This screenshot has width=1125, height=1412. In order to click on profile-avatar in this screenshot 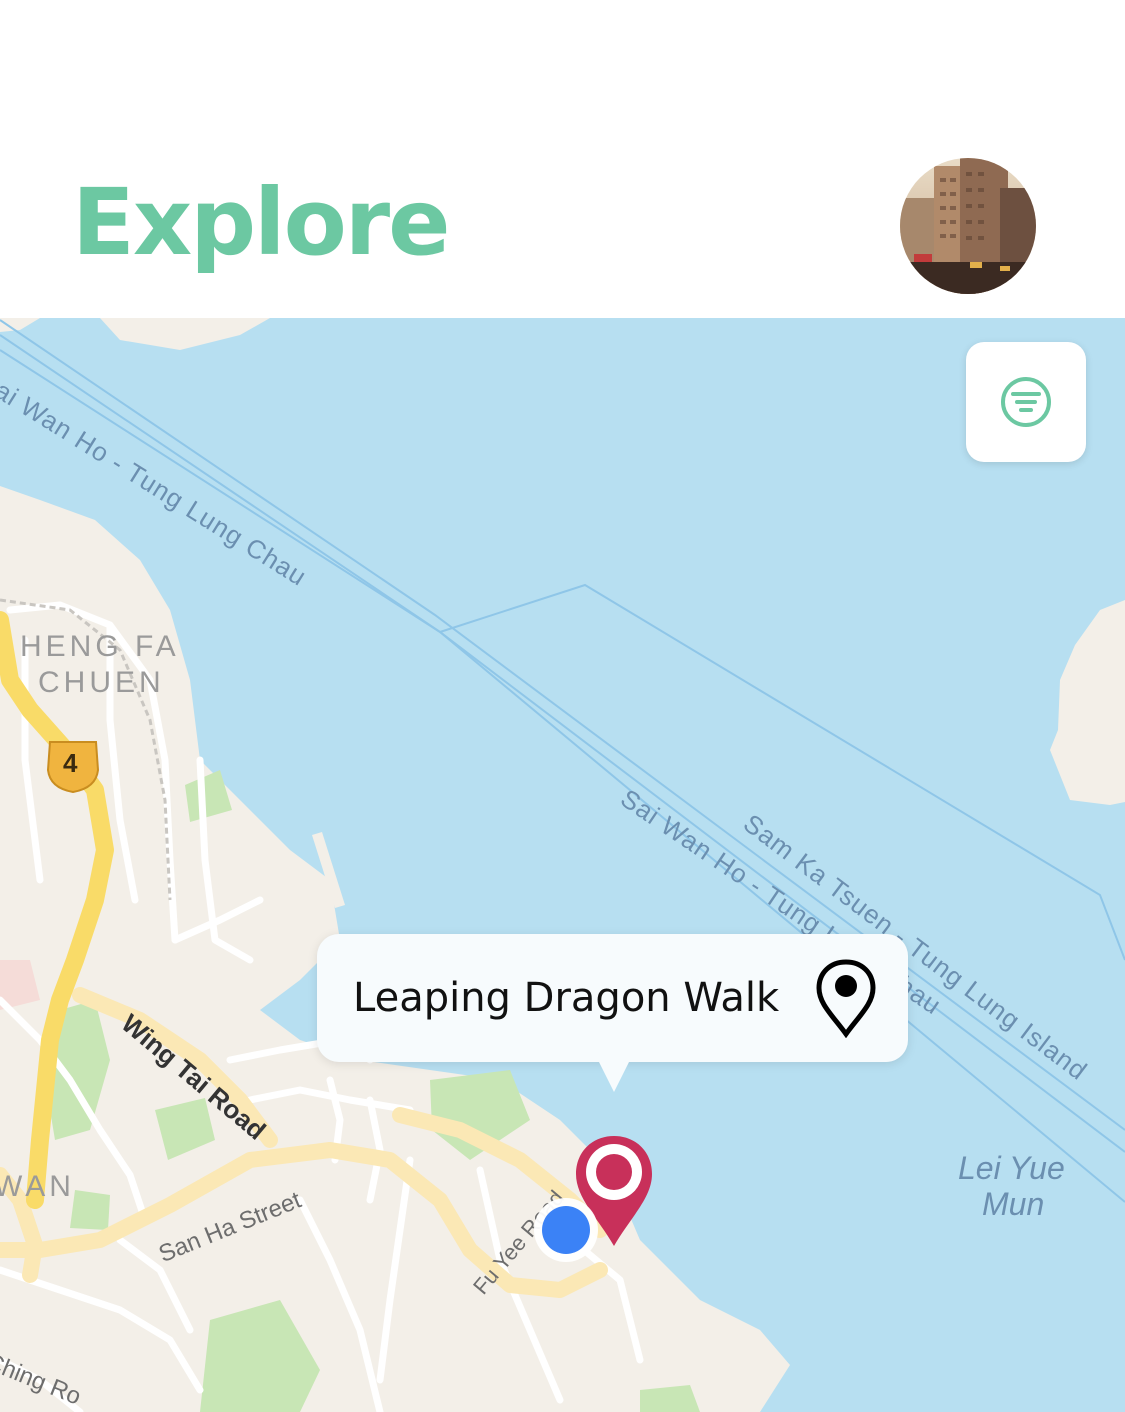, I will do `click(968, 226)`.